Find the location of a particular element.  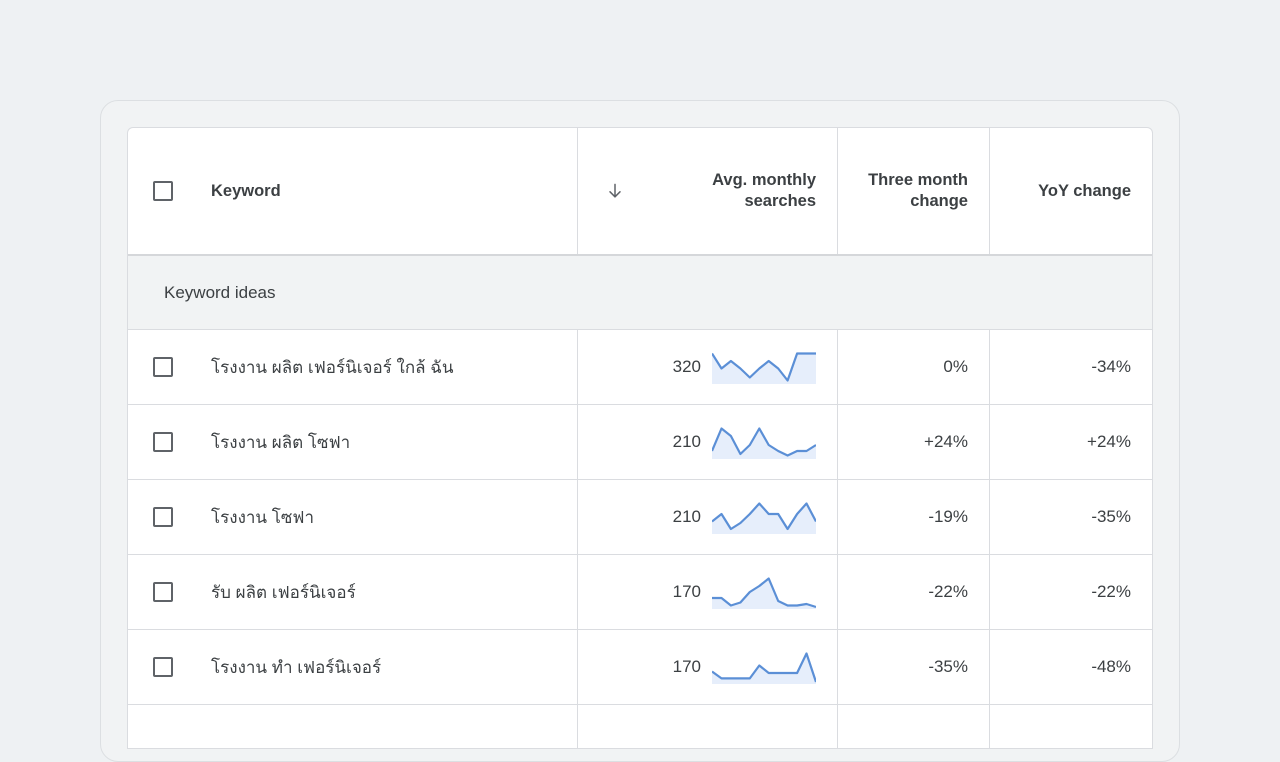

keyword-cell: โรงงาน ผลิต เฟอร์นิเจอร์ ใกล้ ฉัน is located at coordinates (353, 367).